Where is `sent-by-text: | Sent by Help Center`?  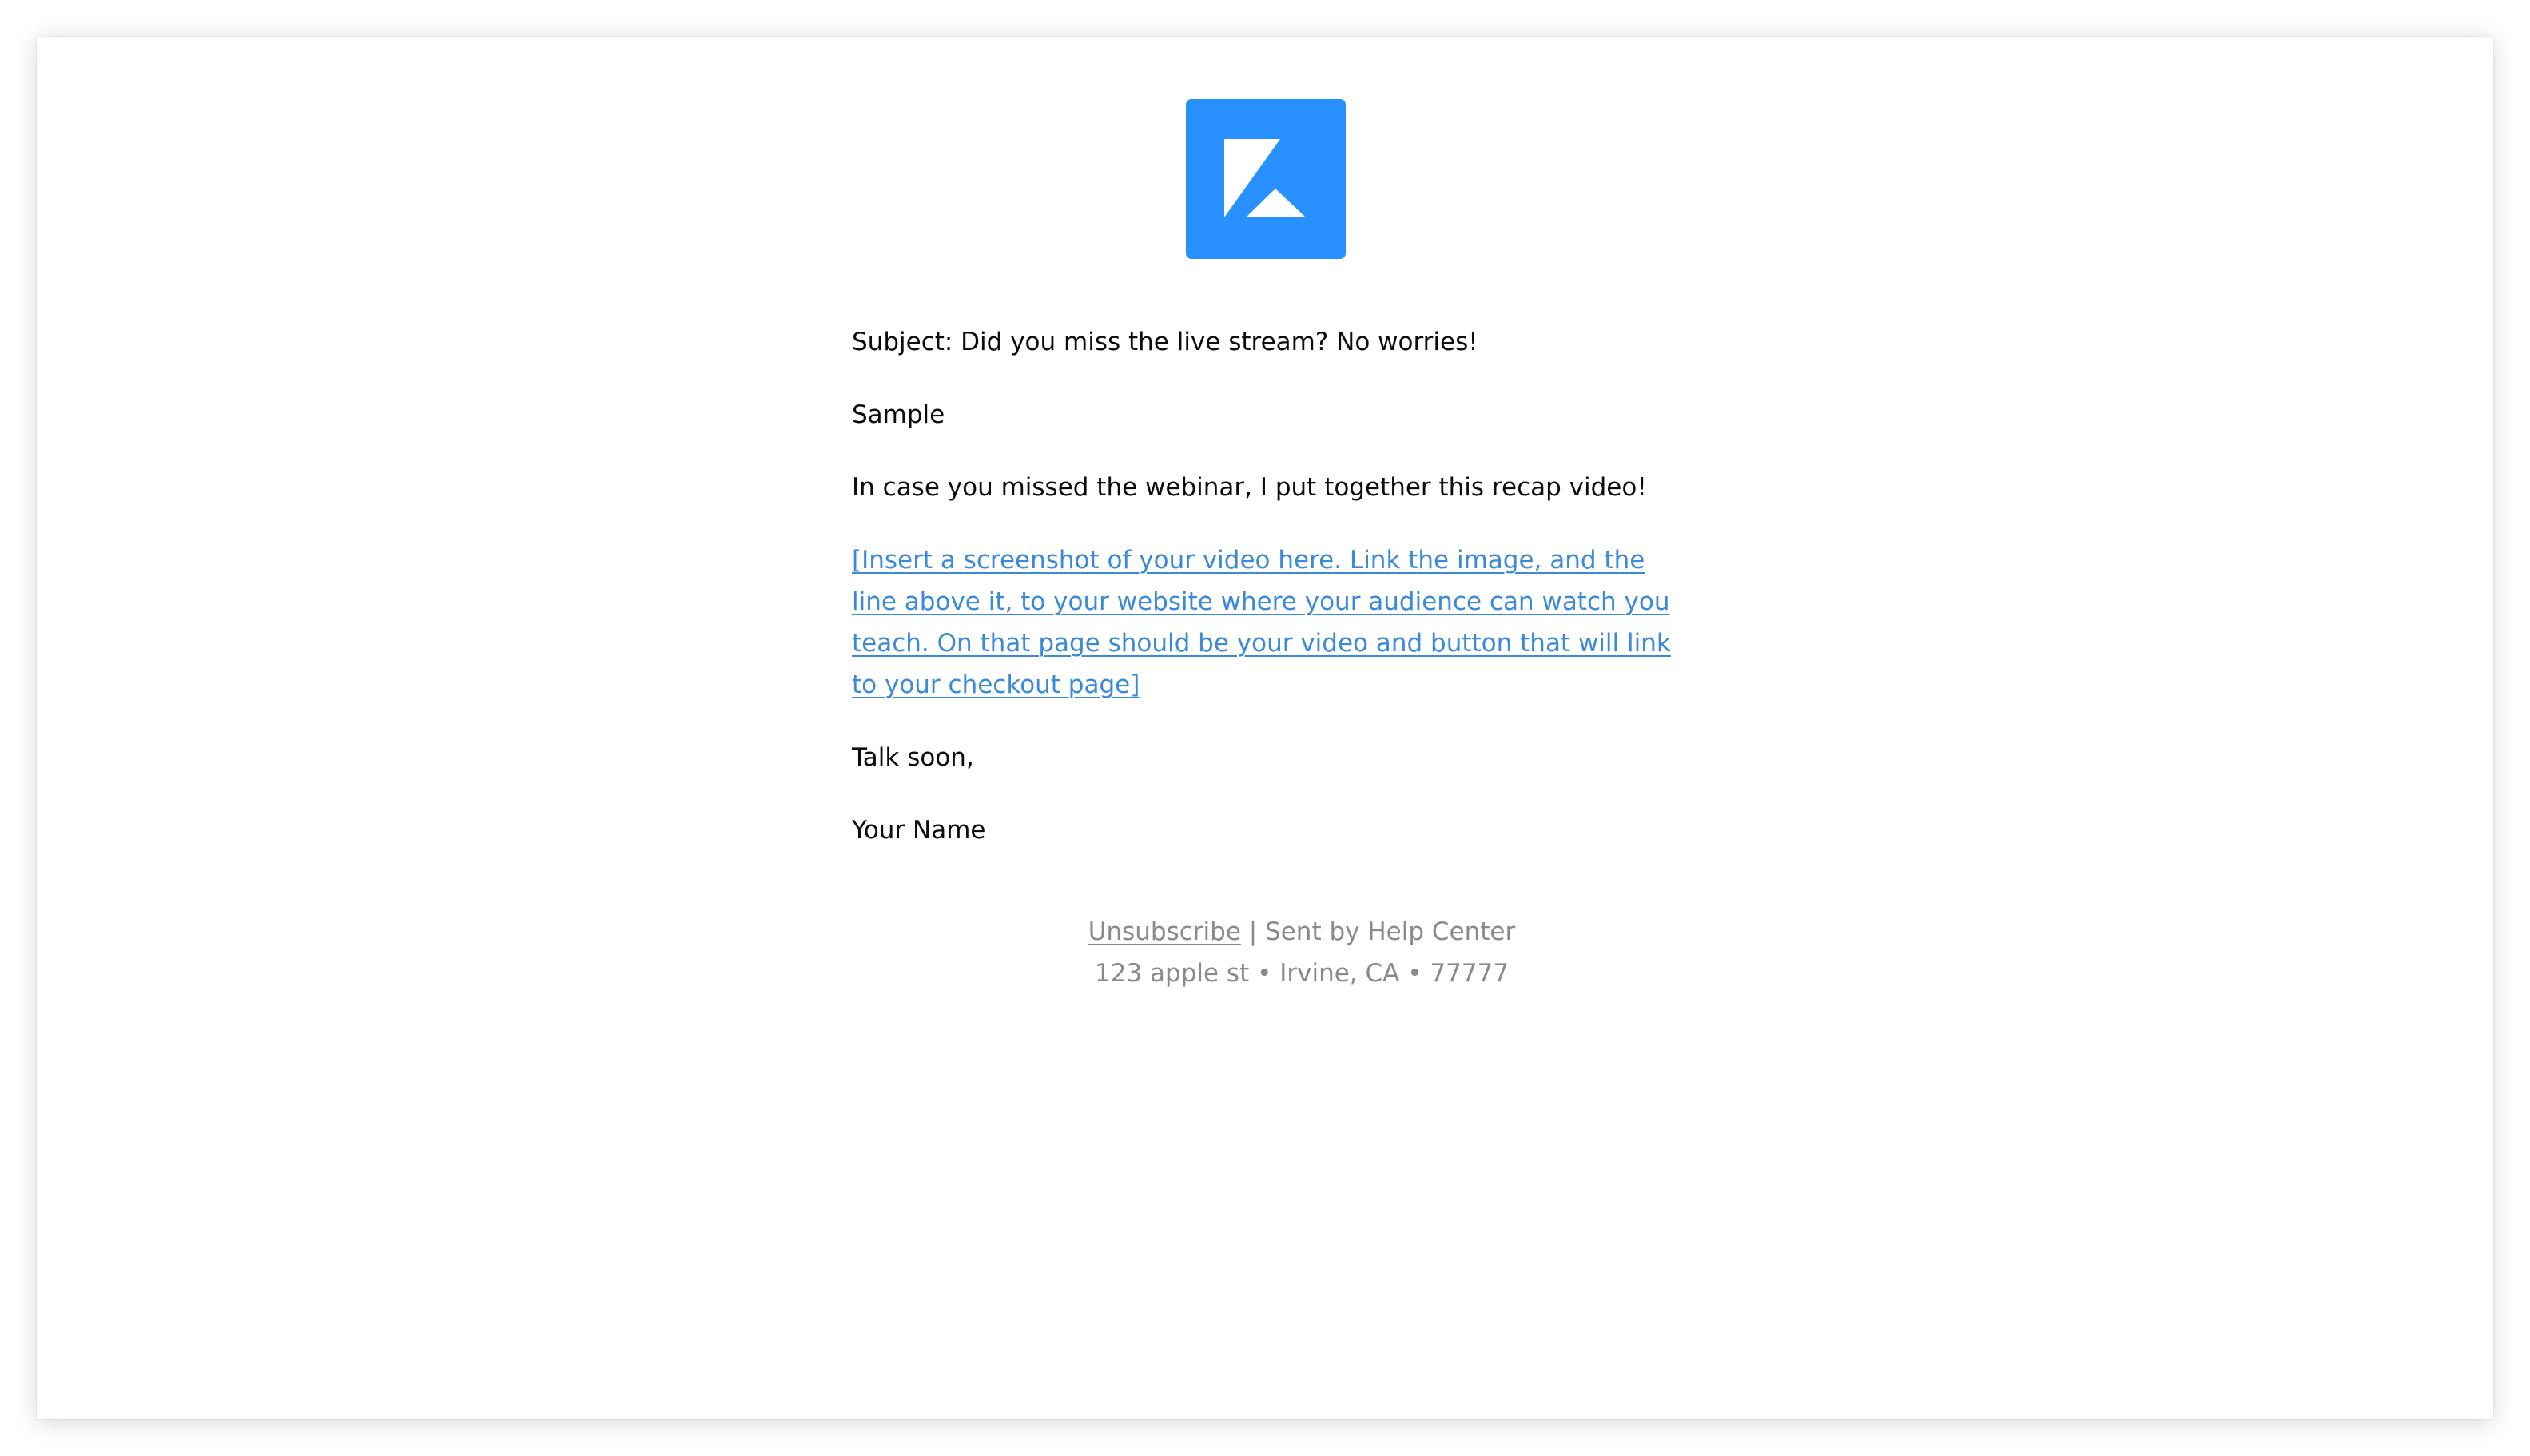
sent-by-text: | Sent by Help Center is located at coordinates (1378, 931).